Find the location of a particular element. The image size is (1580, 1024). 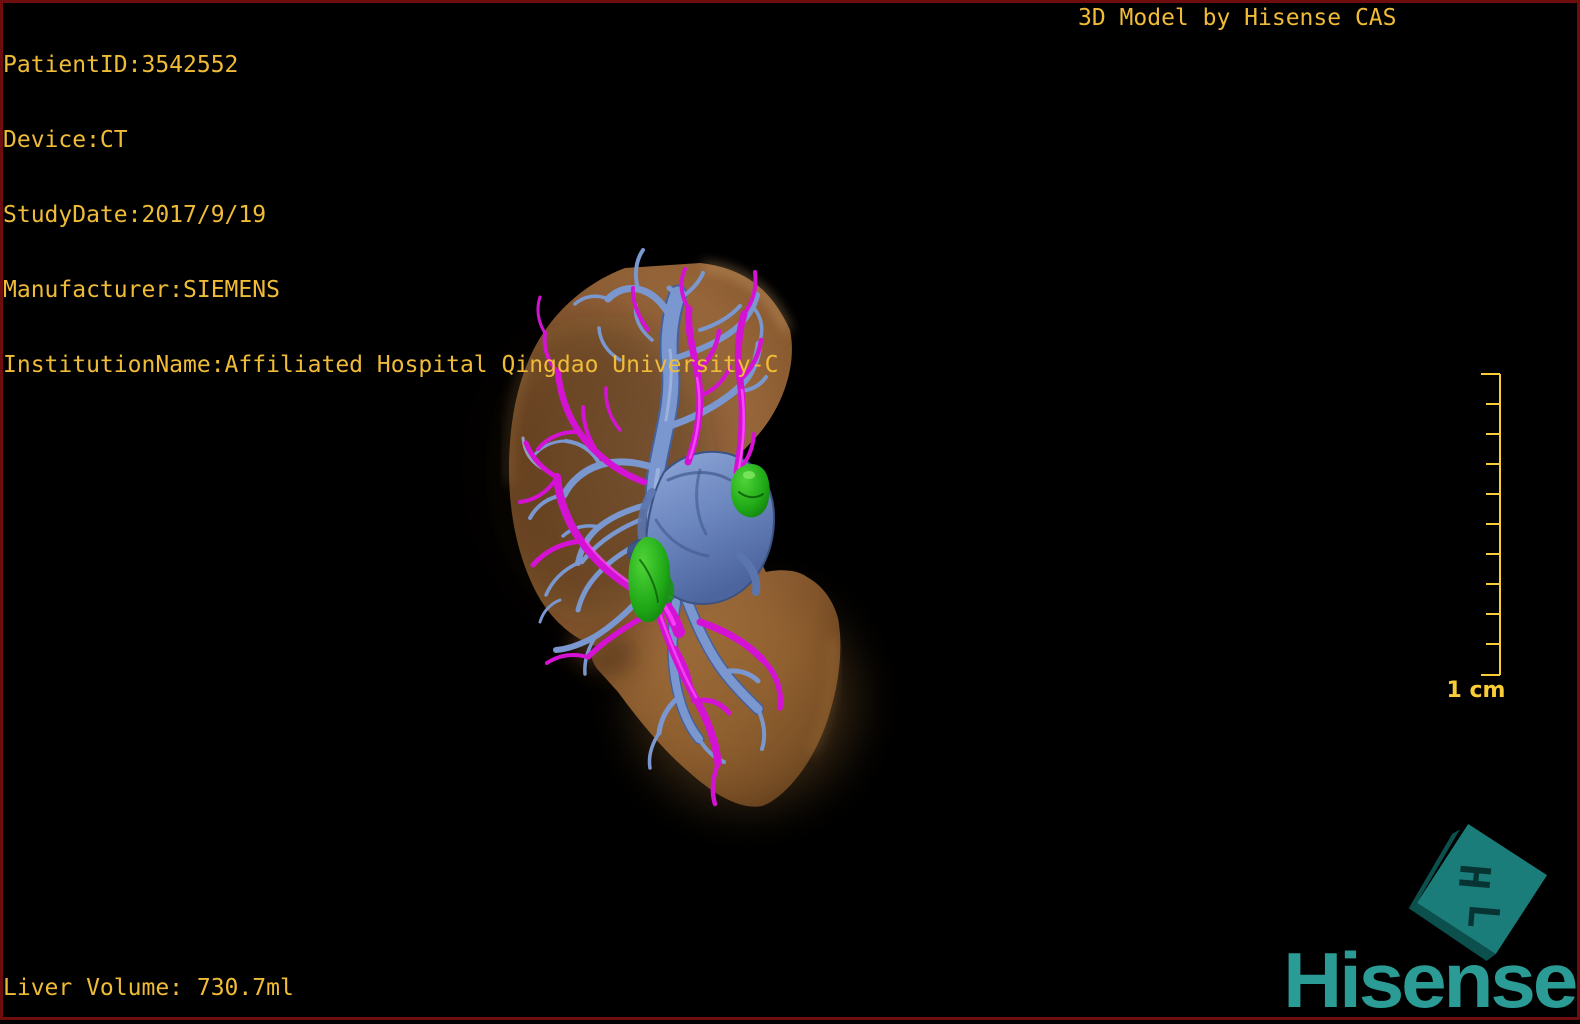

hisense-logo: Hisense is located at coordinates (1430, 980).